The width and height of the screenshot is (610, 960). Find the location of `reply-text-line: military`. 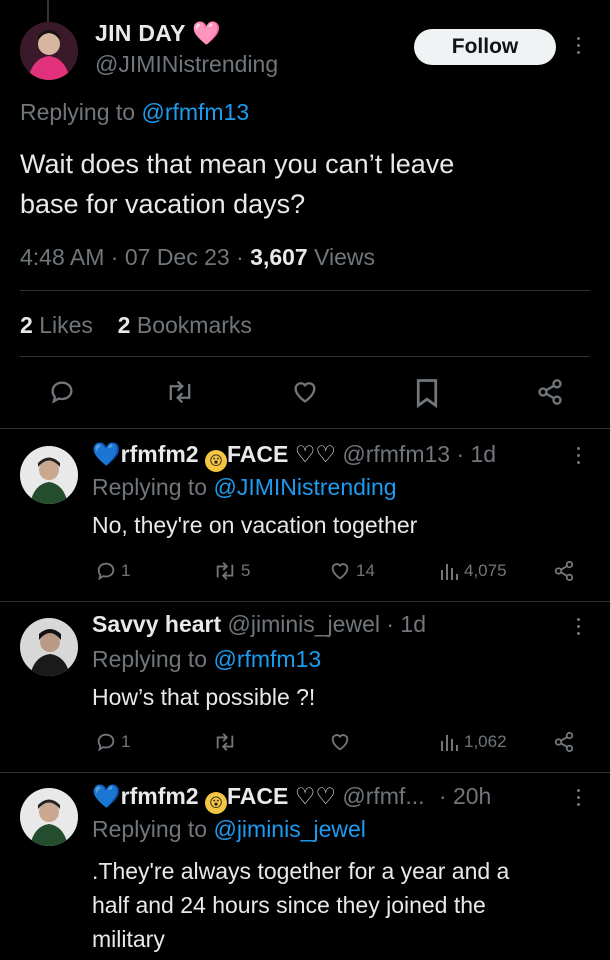

reply-text-line: military is located at coordinates (128, 939).